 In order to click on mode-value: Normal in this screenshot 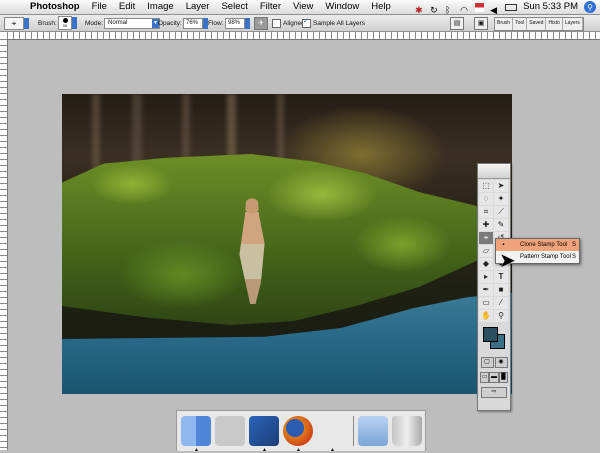, I will do `click(118, 22)`.